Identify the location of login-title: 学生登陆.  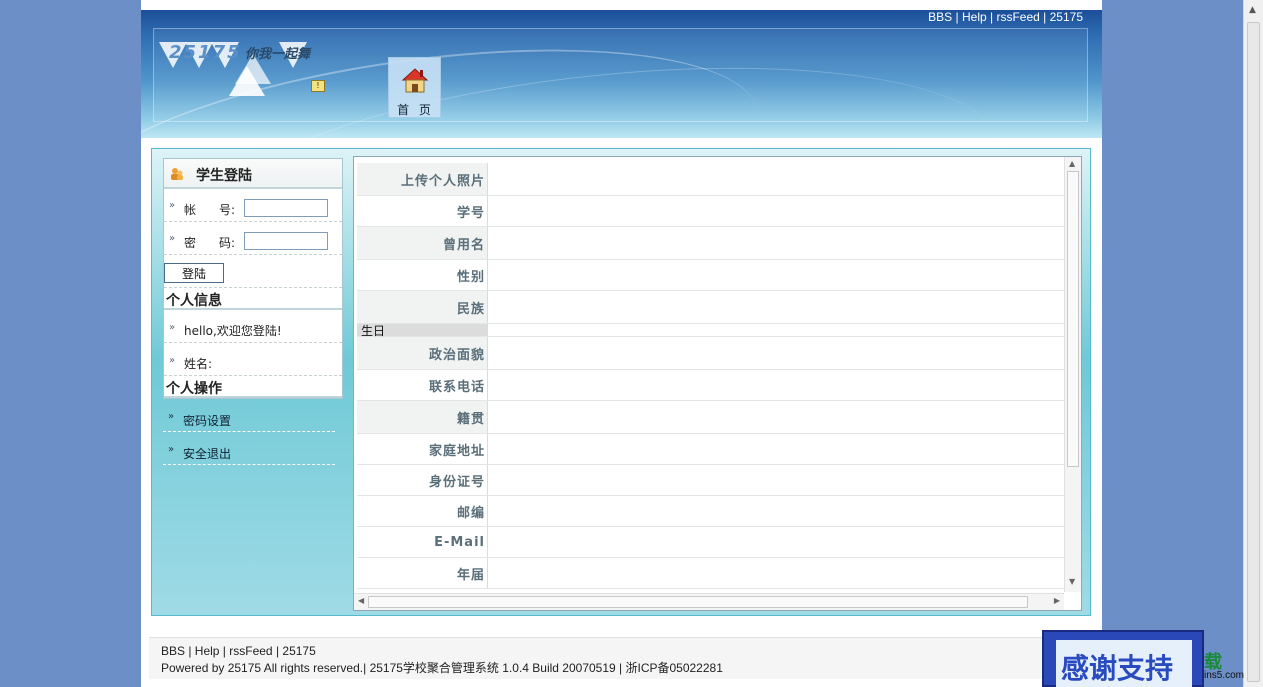
(253, 174).